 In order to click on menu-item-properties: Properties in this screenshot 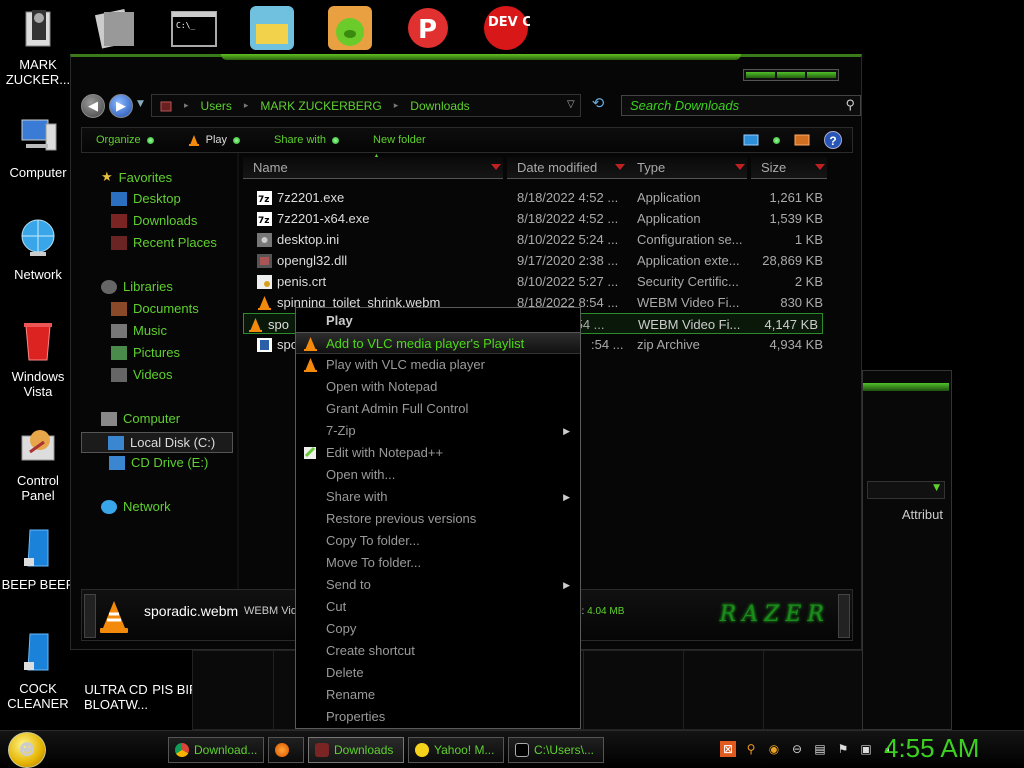, I will do `click(438, 717)`.